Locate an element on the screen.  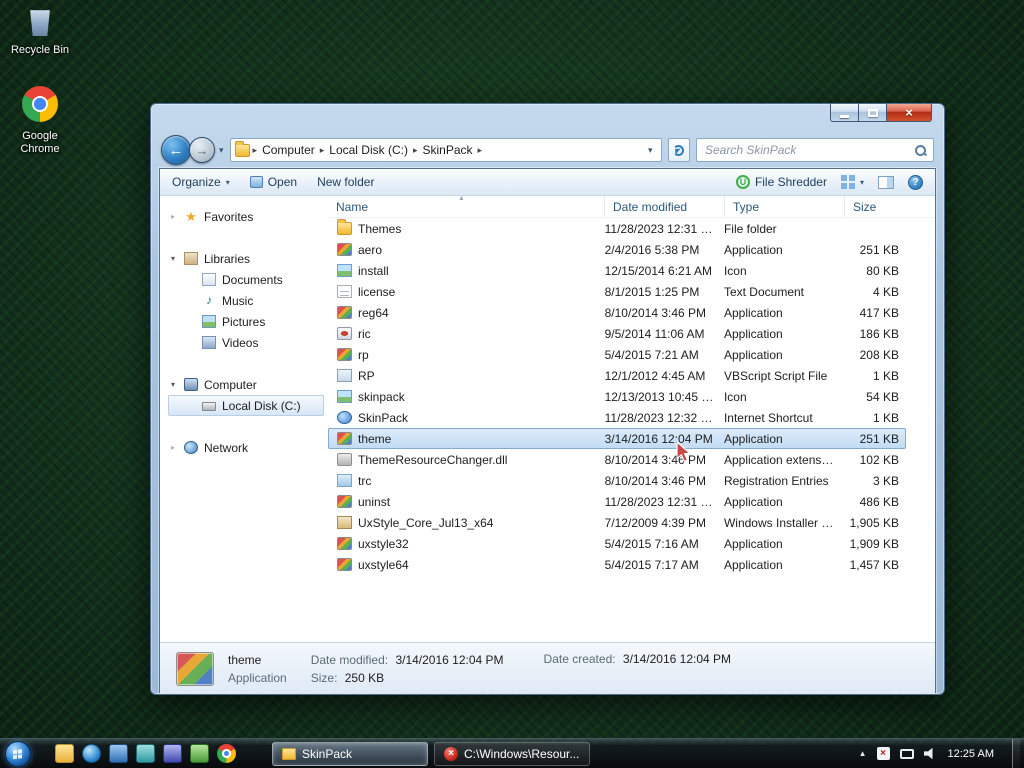
breadcrumb-local-disk-c: Local Disk (C:) is located at coordinates (368, 150).